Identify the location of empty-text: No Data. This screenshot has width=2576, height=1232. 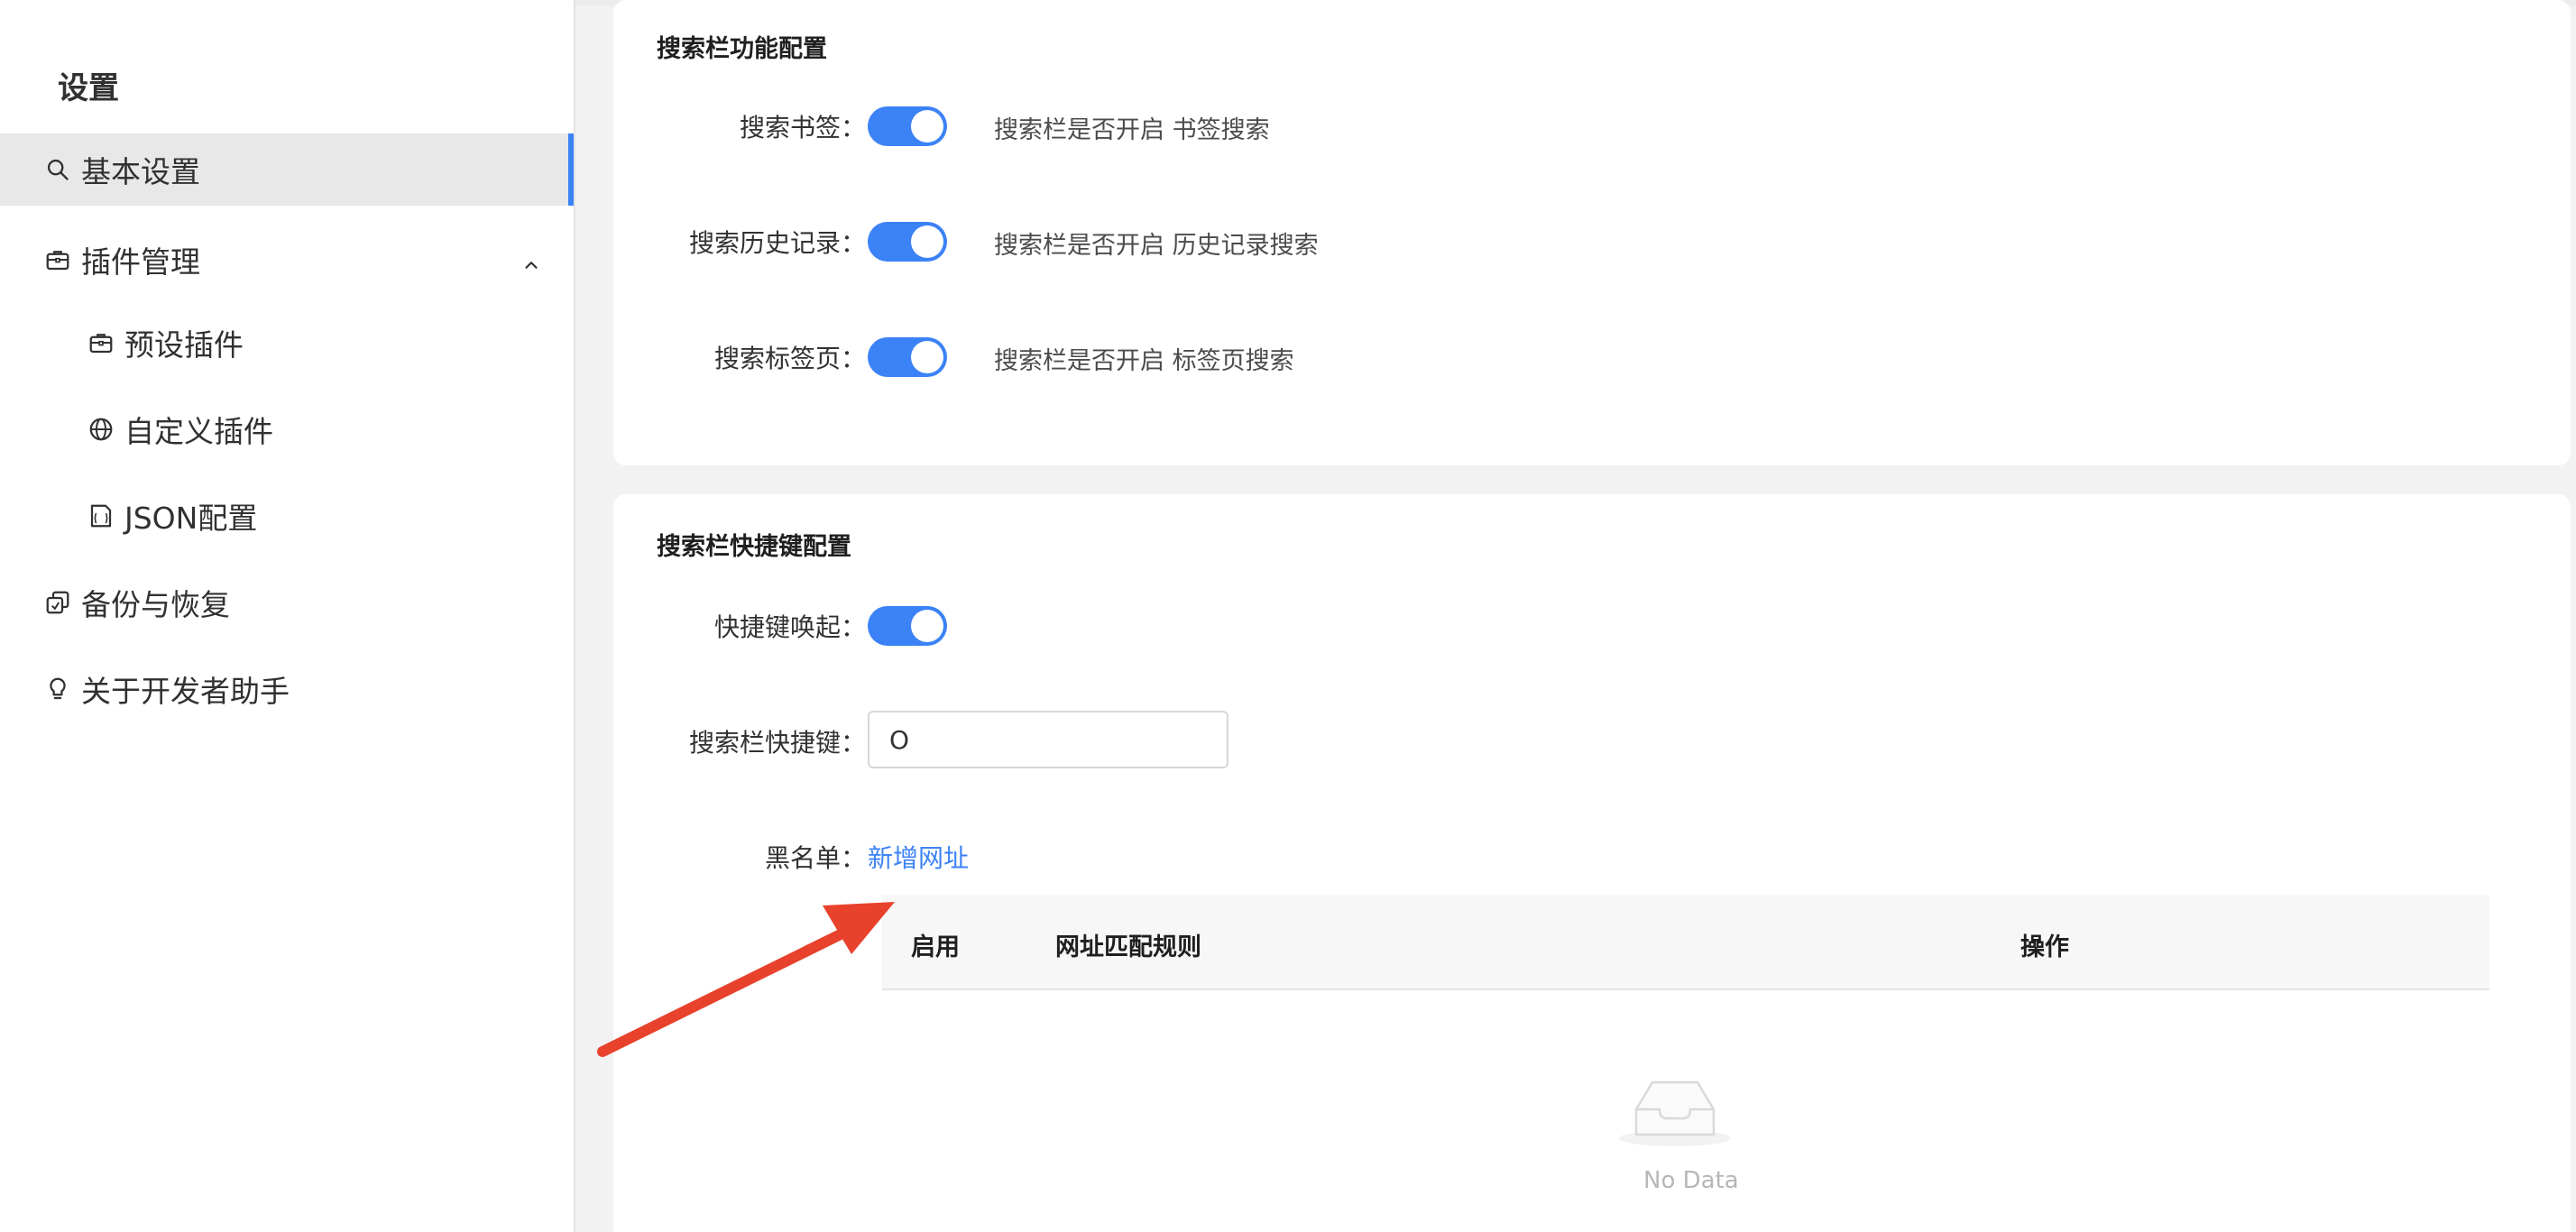
(1691, 1181).